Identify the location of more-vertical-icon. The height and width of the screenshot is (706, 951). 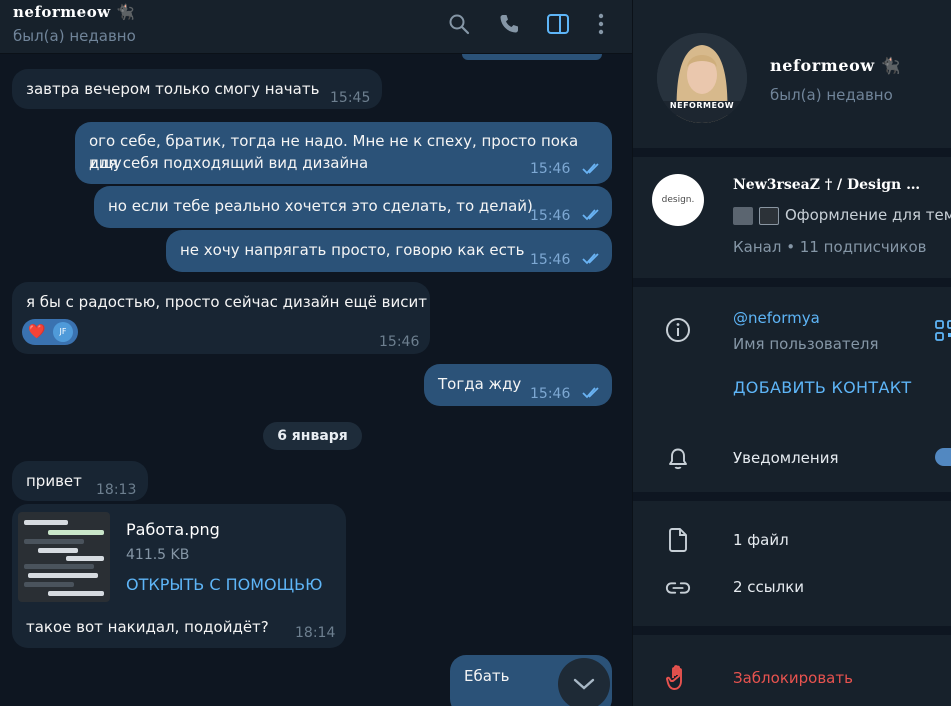
(601, 24).